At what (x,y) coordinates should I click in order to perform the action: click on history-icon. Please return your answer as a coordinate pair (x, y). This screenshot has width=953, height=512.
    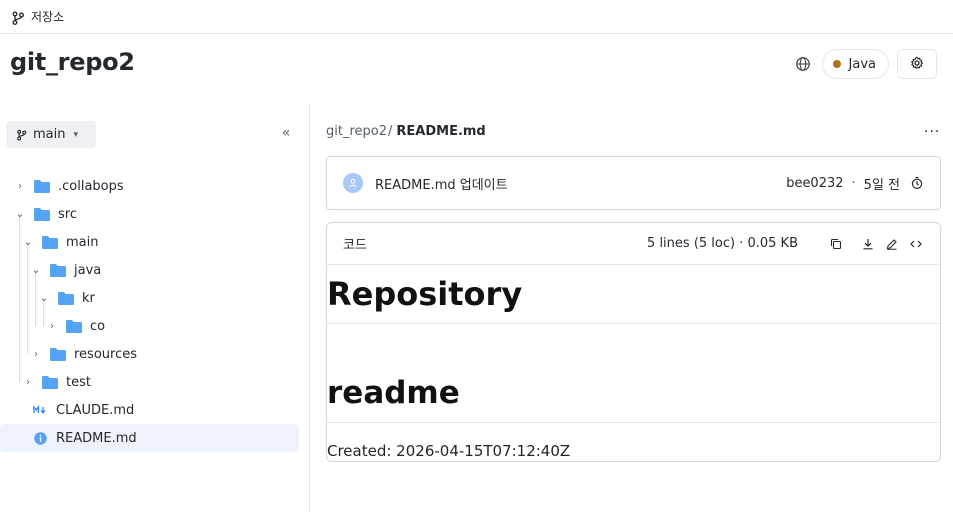
    Looking at the image, I should click on (917, 183).